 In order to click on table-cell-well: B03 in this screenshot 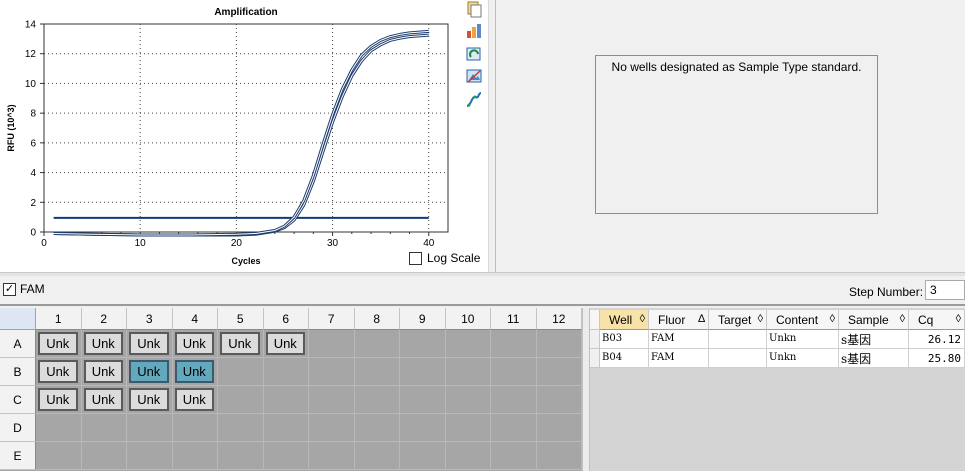, I will do `click(624, 339)`.